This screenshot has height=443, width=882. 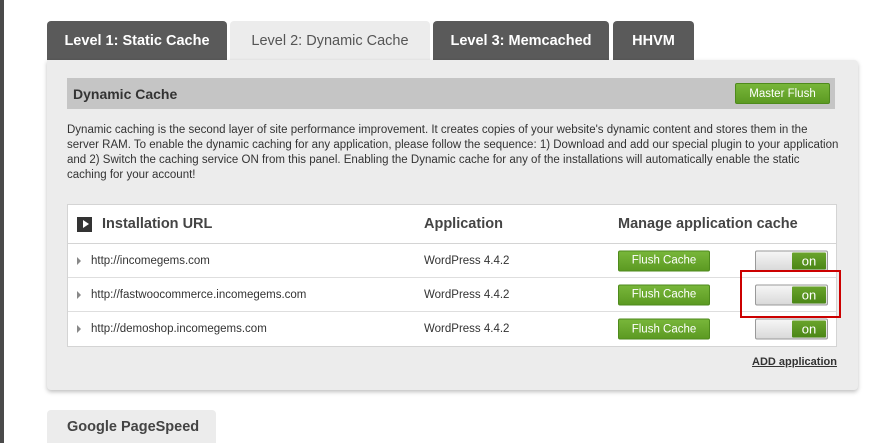 I want to click on left-edge-bar, so click(x=2, y=221).